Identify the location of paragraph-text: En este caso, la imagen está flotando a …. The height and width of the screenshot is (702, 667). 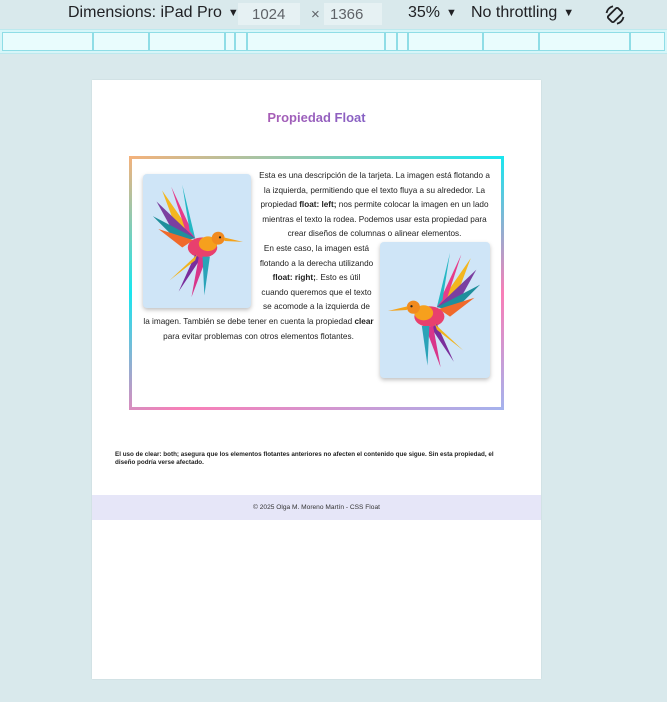
(316, 255).